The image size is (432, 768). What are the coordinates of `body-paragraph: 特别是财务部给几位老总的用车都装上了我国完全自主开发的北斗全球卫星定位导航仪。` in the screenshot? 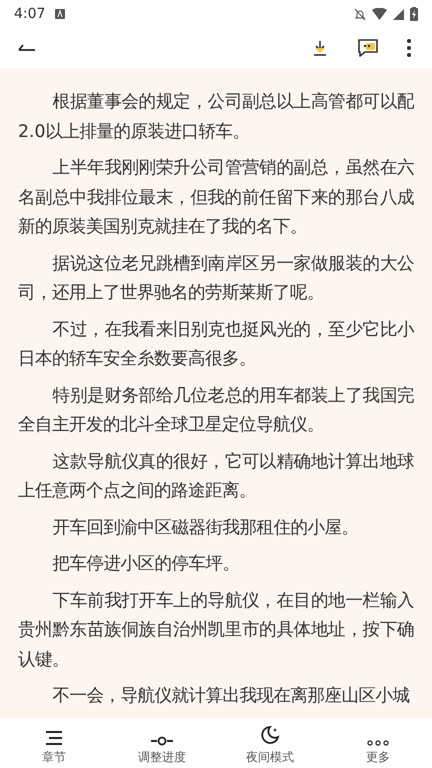 It's located at (216, 410).